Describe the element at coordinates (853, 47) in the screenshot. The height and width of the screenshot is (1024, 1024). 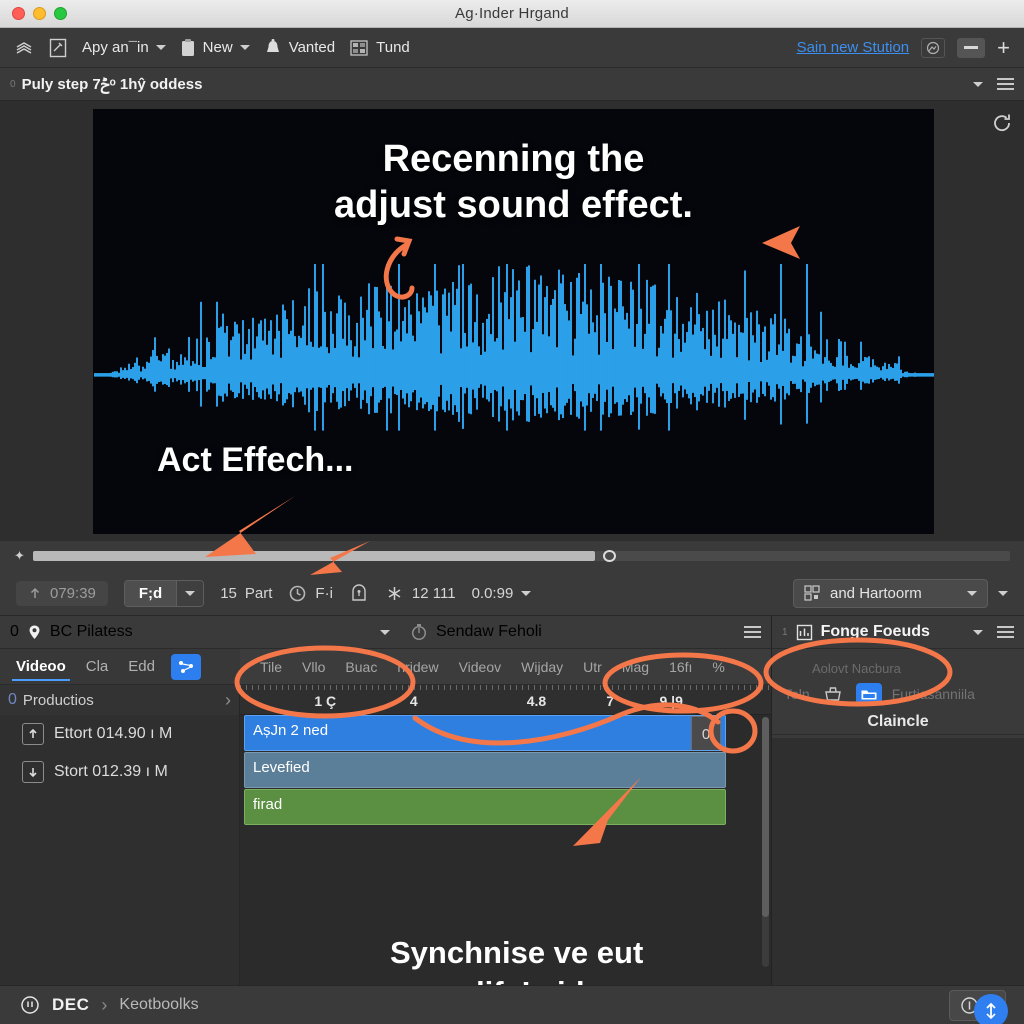
I see `sign-in-link: Sain new Stution` at that location.